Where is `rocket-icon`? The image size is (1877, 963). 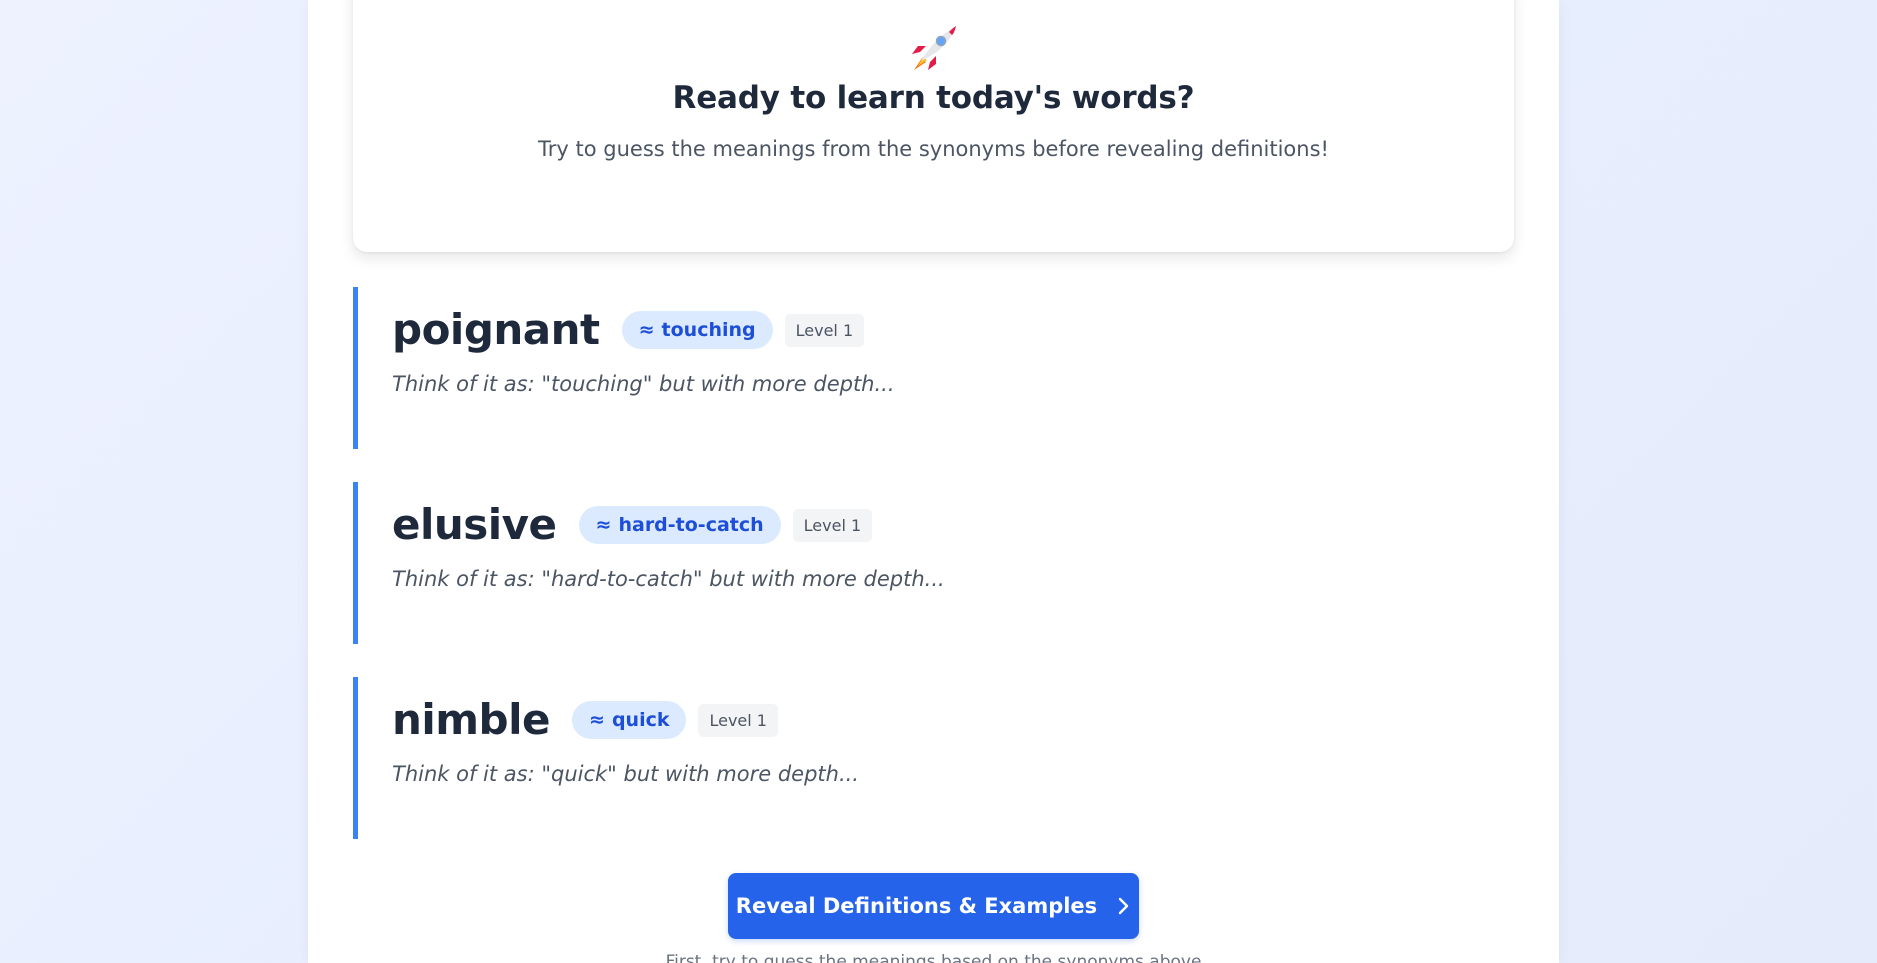
rocket-icon is located at coordinates (933, 48).